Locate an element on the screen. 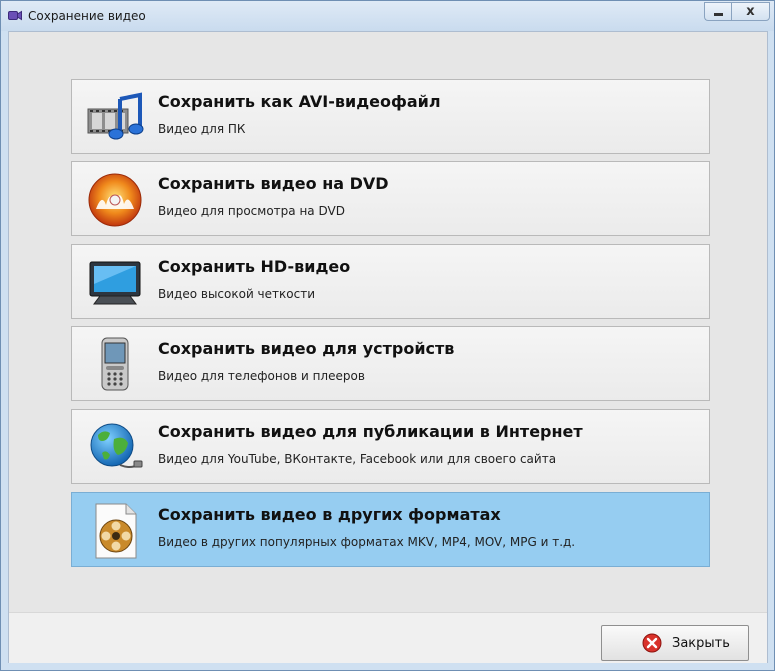 Image resolution: width=775 pixels, height=671 pixels. option-subtitle: Видео высокой четкости is located at coordinates (236, 294).